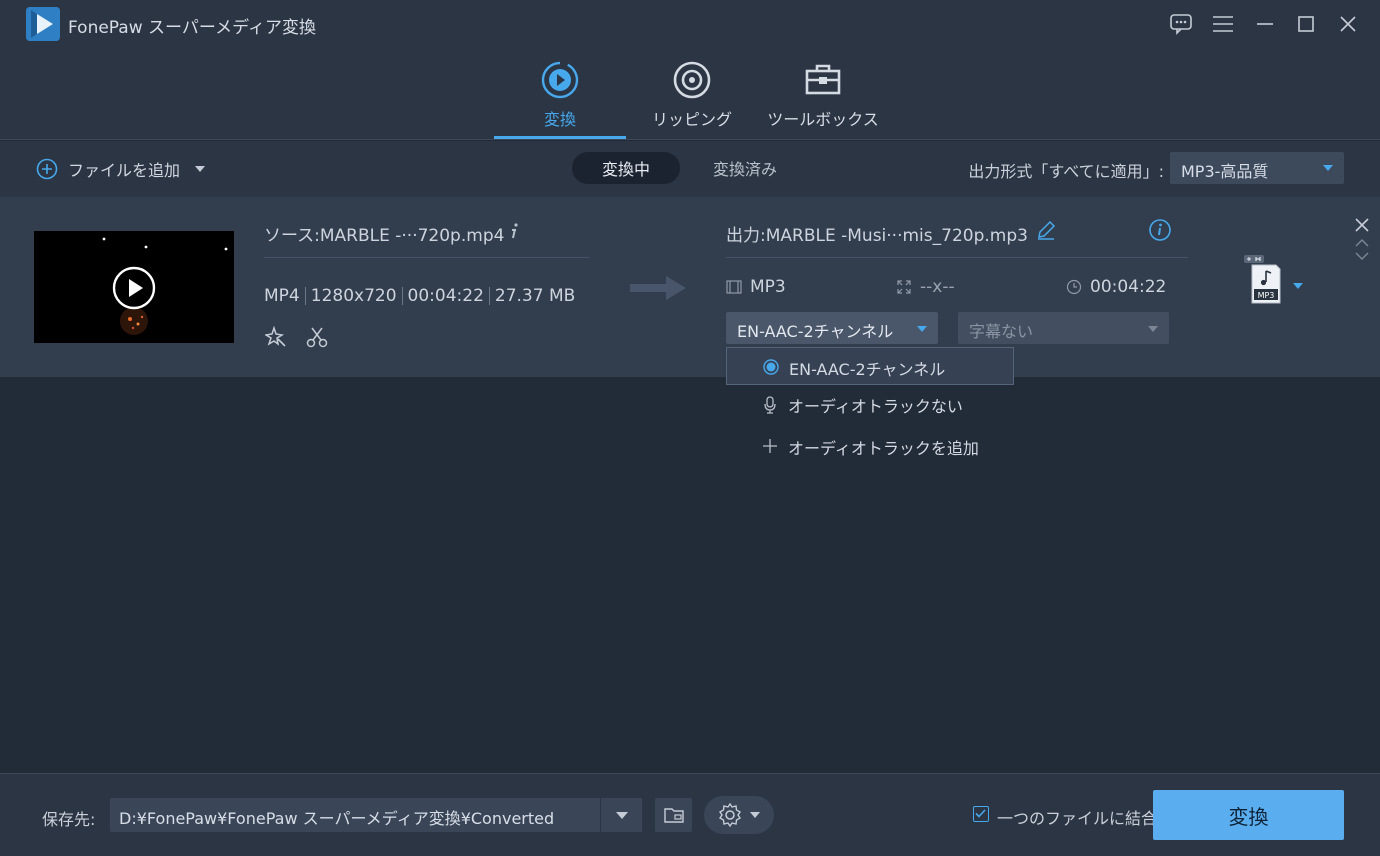 This screenshot has height=856, width=1380. I want to click on format-badge-text: MP3, so click(1266, 295).